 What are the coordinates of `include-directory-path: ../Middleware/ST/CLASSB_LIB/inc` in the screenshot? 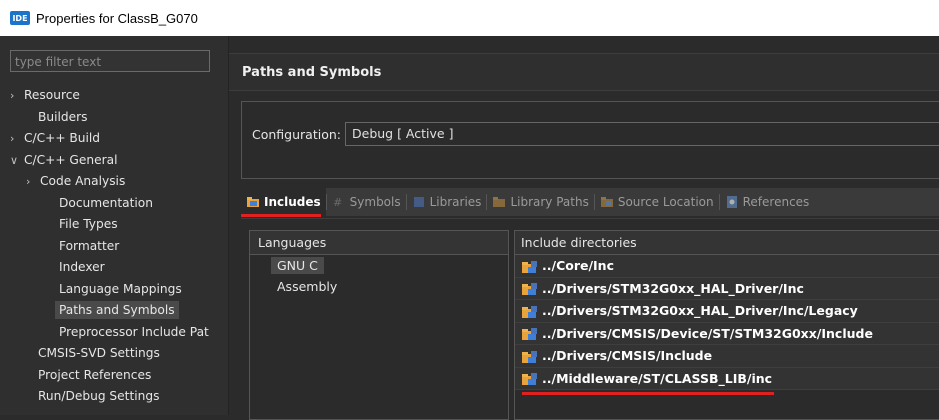 It's located at (657, 378).